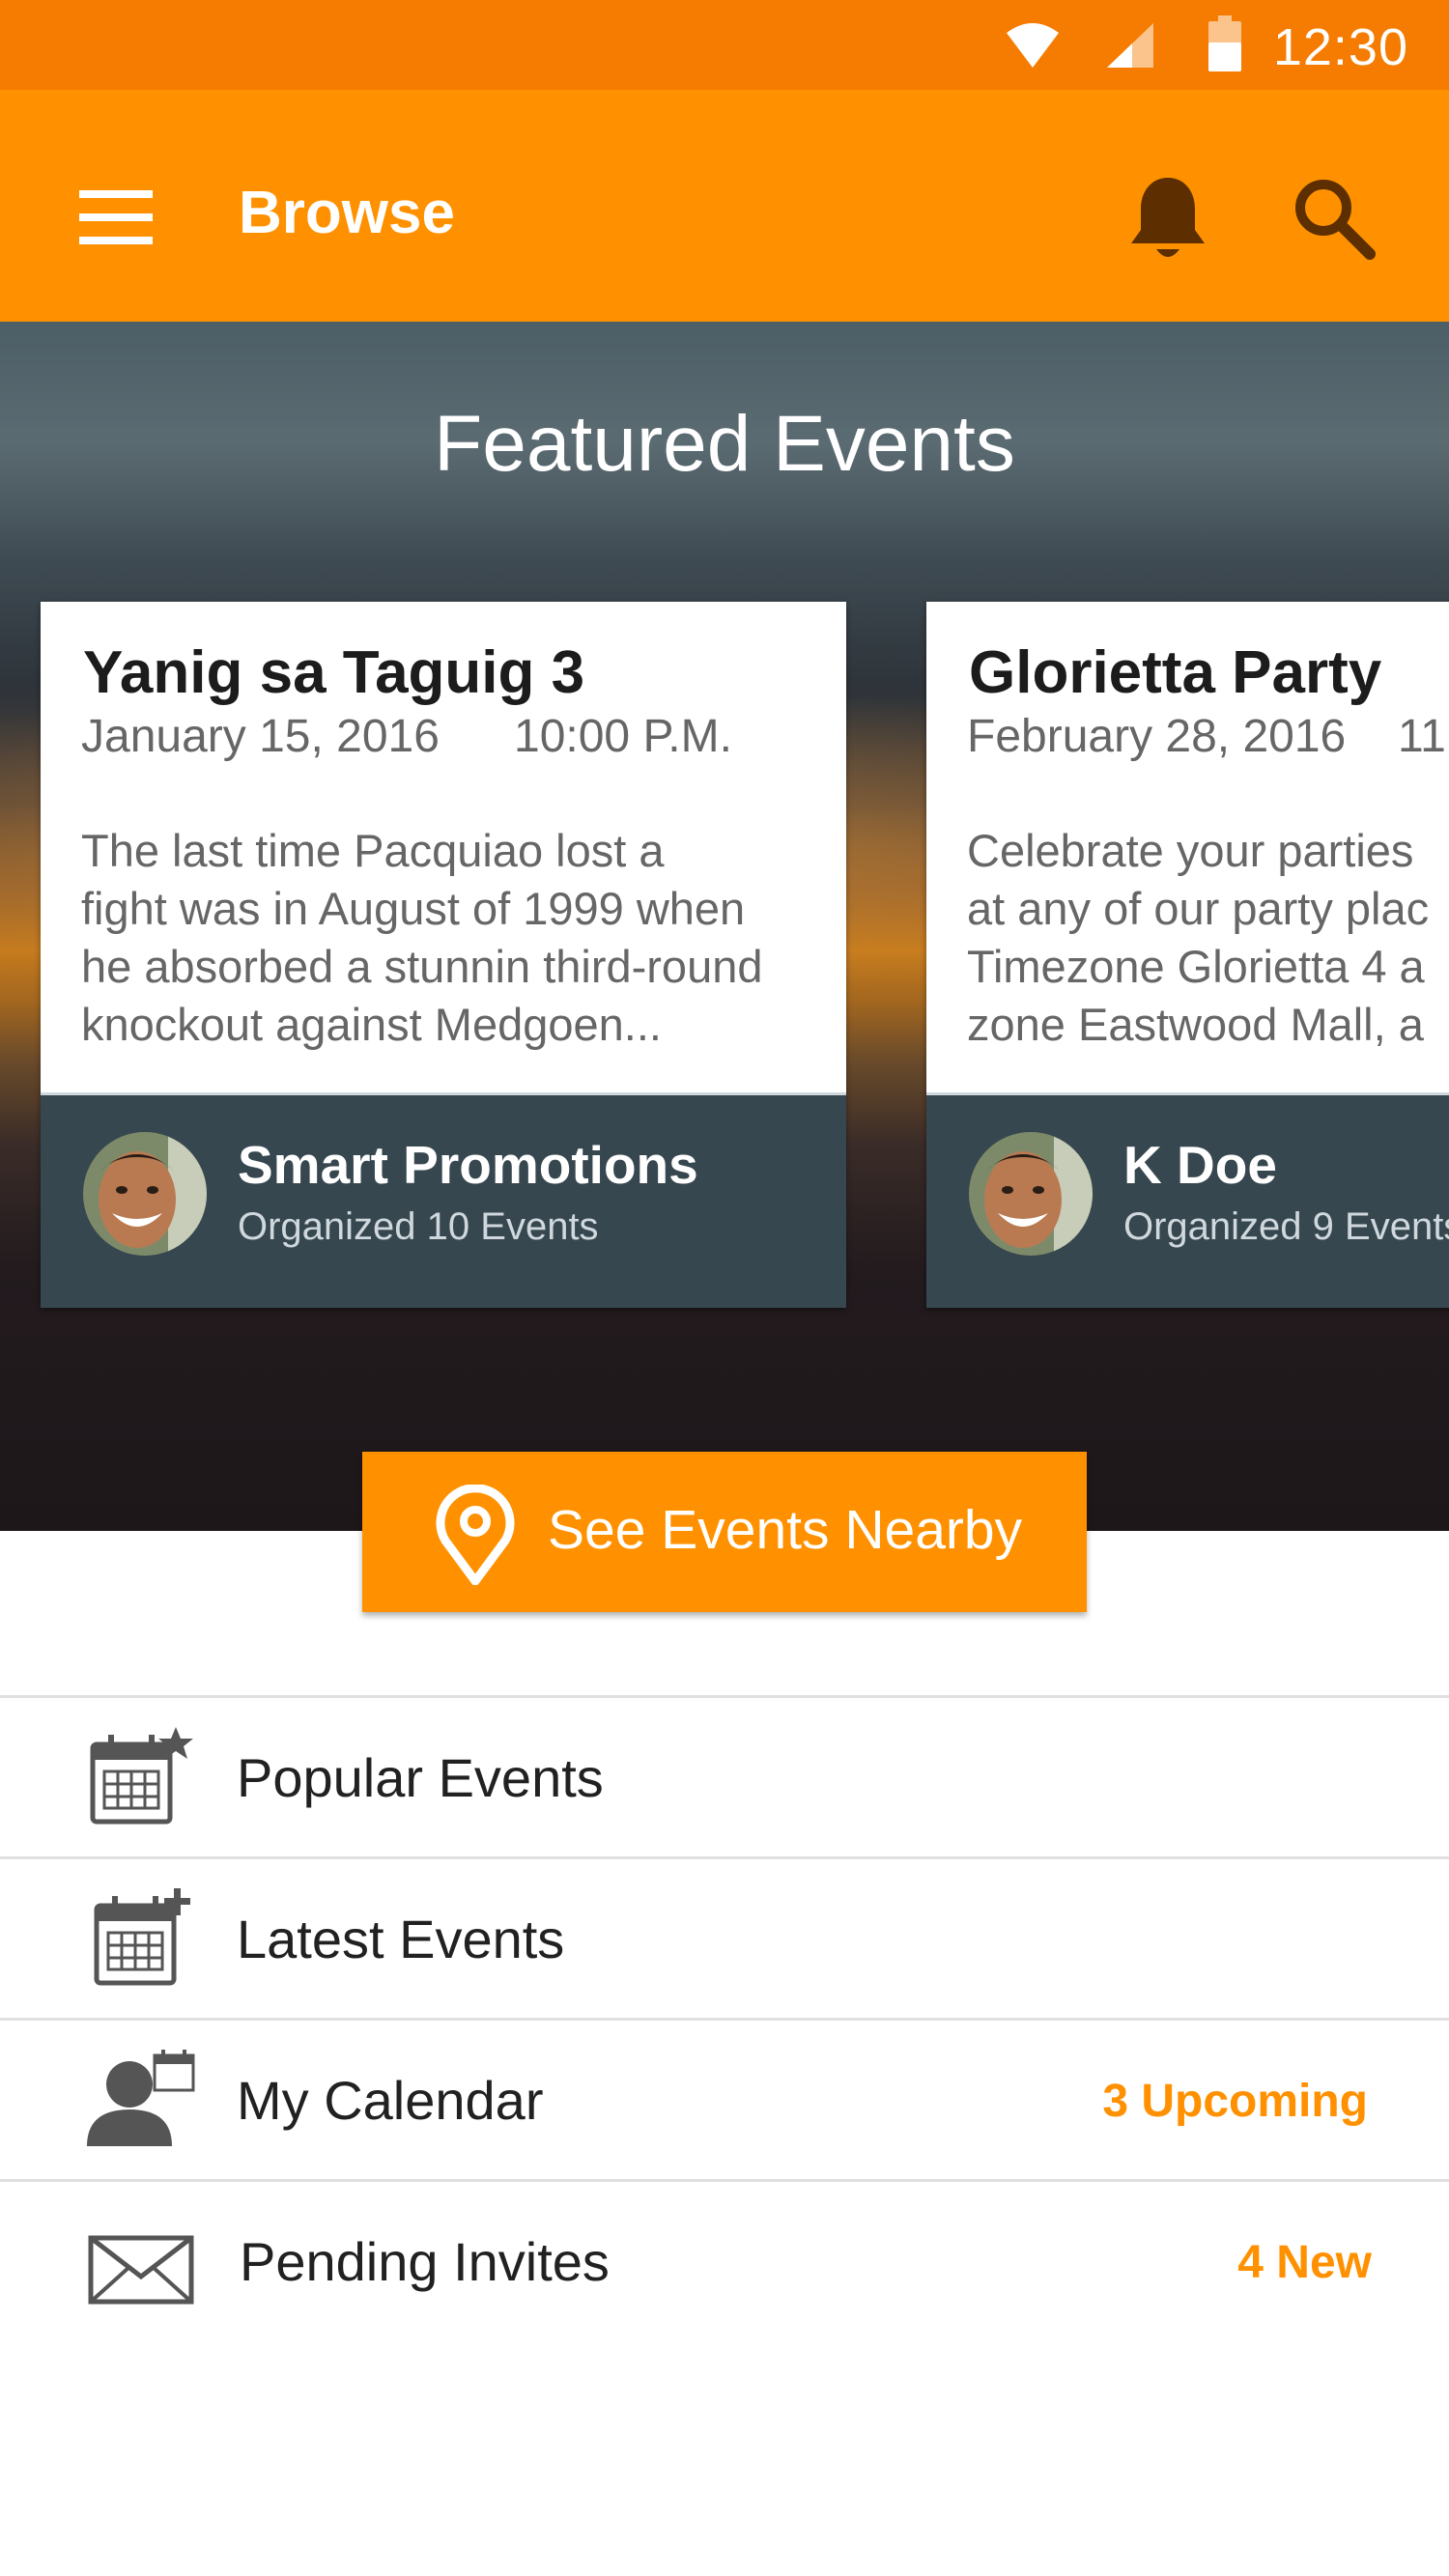 The width and height of the screenshot is (1449, 2576). What do you see at coordinates (141, 1776) in the screenshot?
I see `calendar-star-icon` at bounding box center [141, 1776].